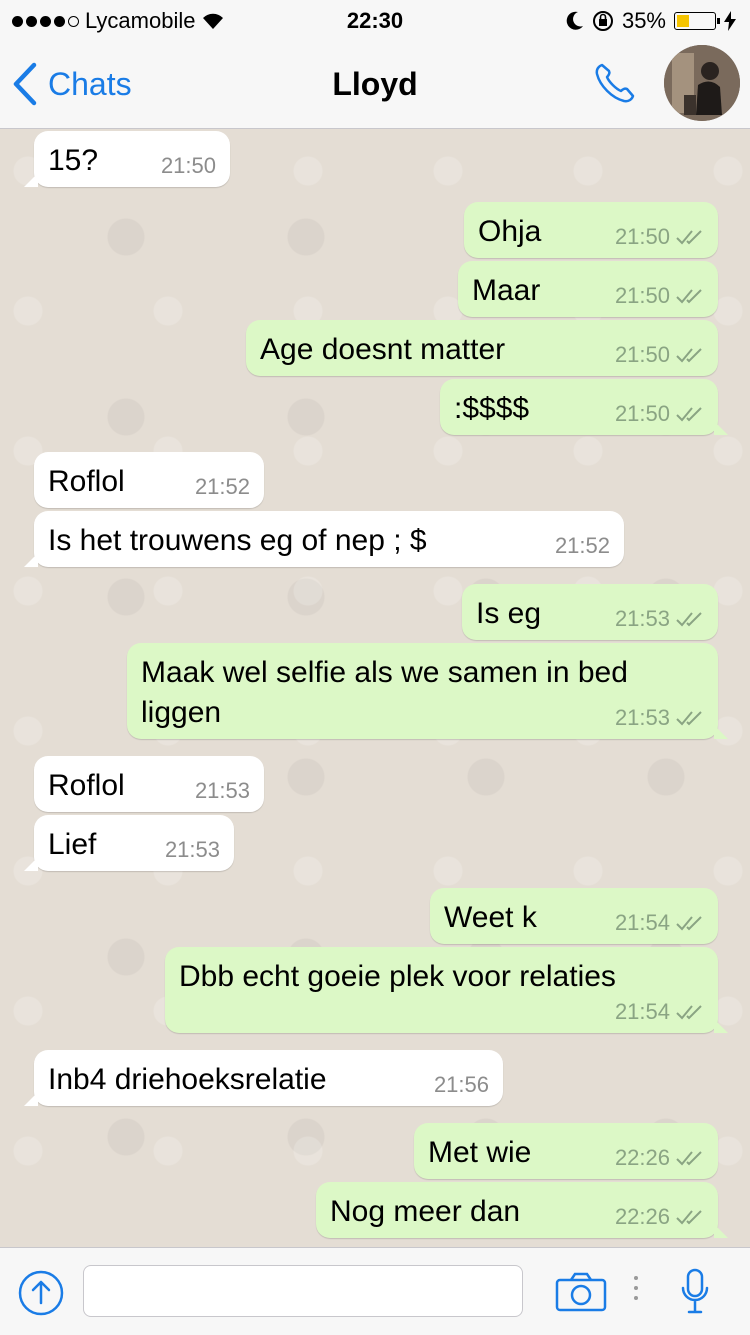 The width and height of the screenshot is (750, 1335). I want to click on outgoing-message: :$$$$ 21:50, so click(584, 407).